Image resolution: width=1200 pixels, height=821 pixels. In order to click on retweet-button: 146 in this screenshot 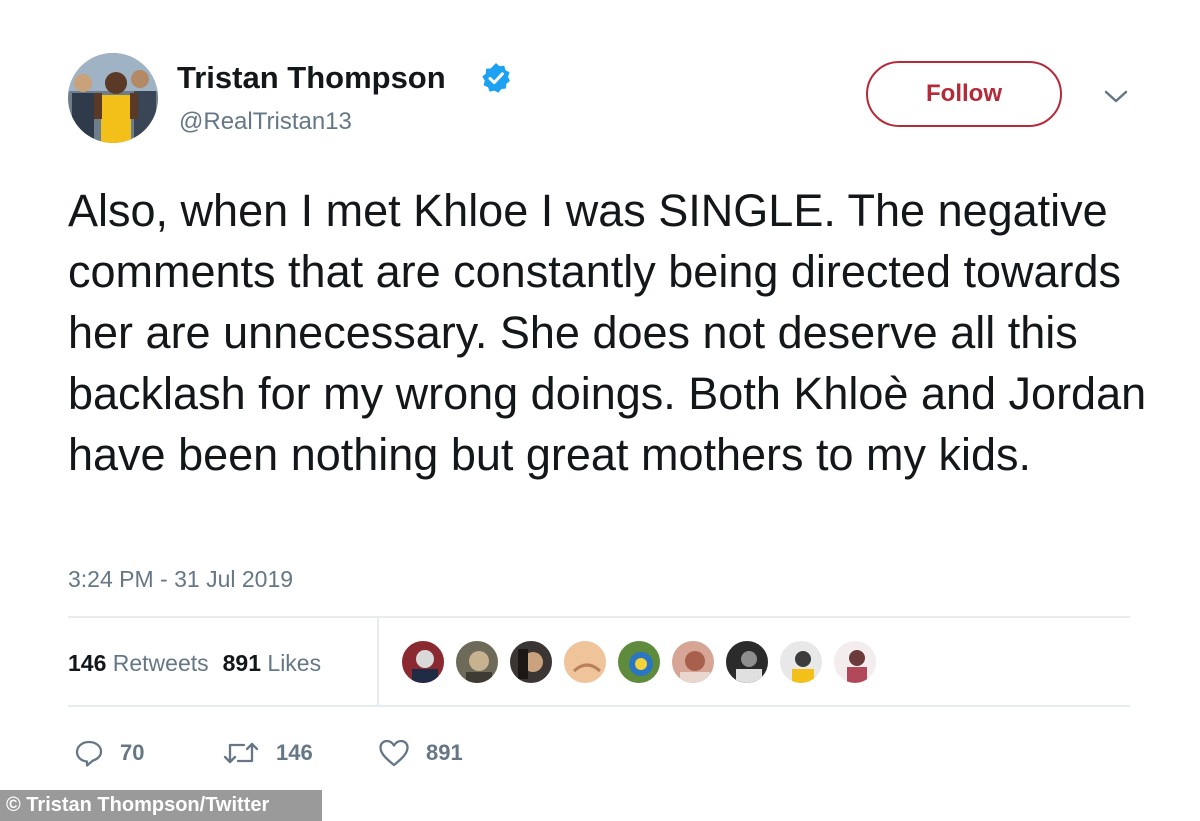, I will do `click(267, 753)`.